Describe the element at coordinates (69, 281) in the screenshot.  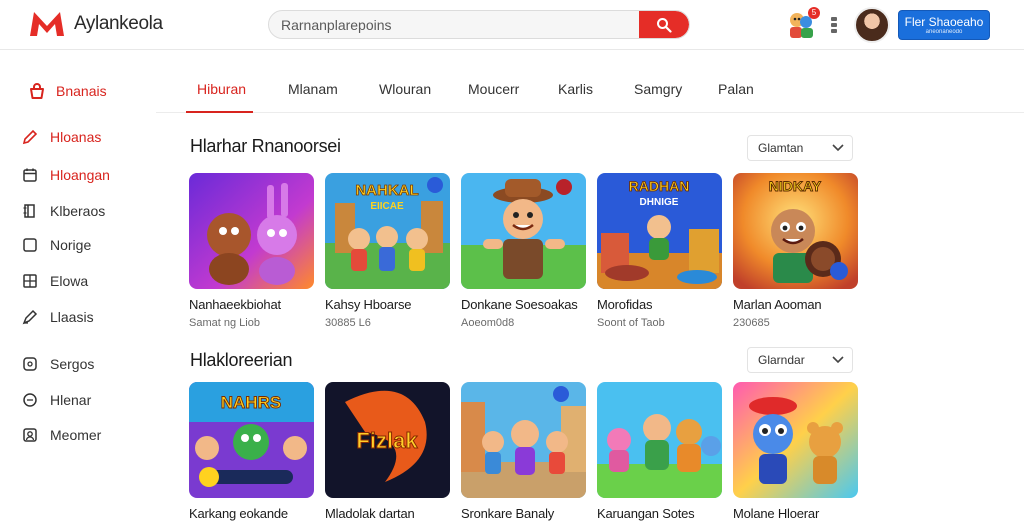
I see `sidebar-item-label: Elowa` at that location.